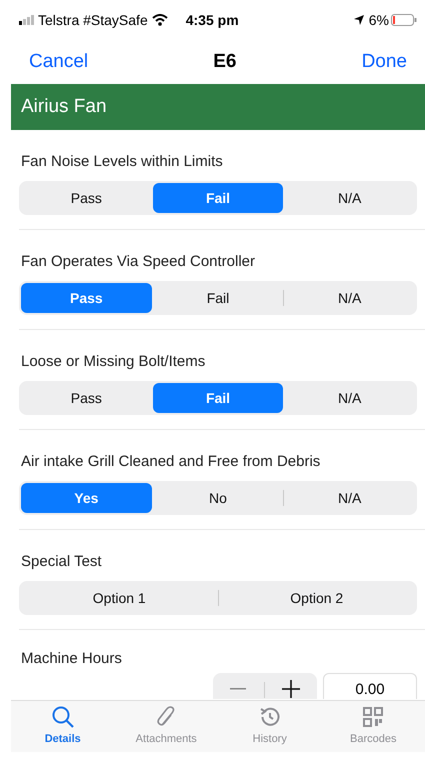 This screenshot has height=765, width=425. What do you see at coordinates (370, 686) in the screenshot?
I see `hours-field: 0.00` at bounding box center [370, 686].